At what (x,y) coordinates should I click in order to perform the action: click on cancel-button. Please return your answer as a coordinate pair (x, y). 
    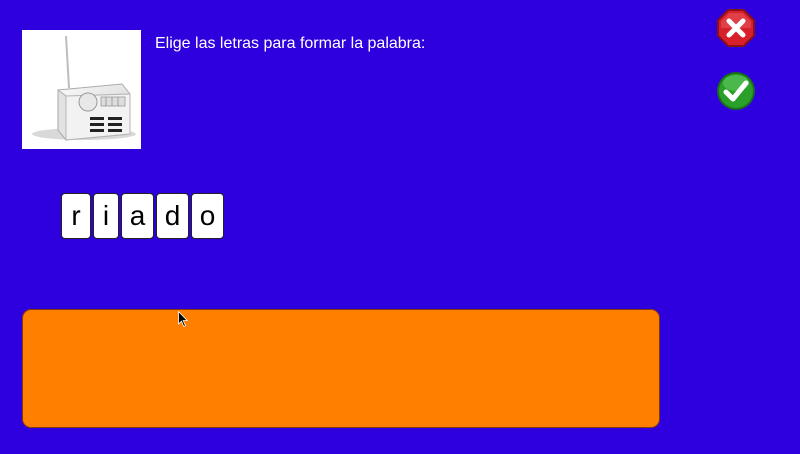
    Looking at the image, I should click on (736, 28).